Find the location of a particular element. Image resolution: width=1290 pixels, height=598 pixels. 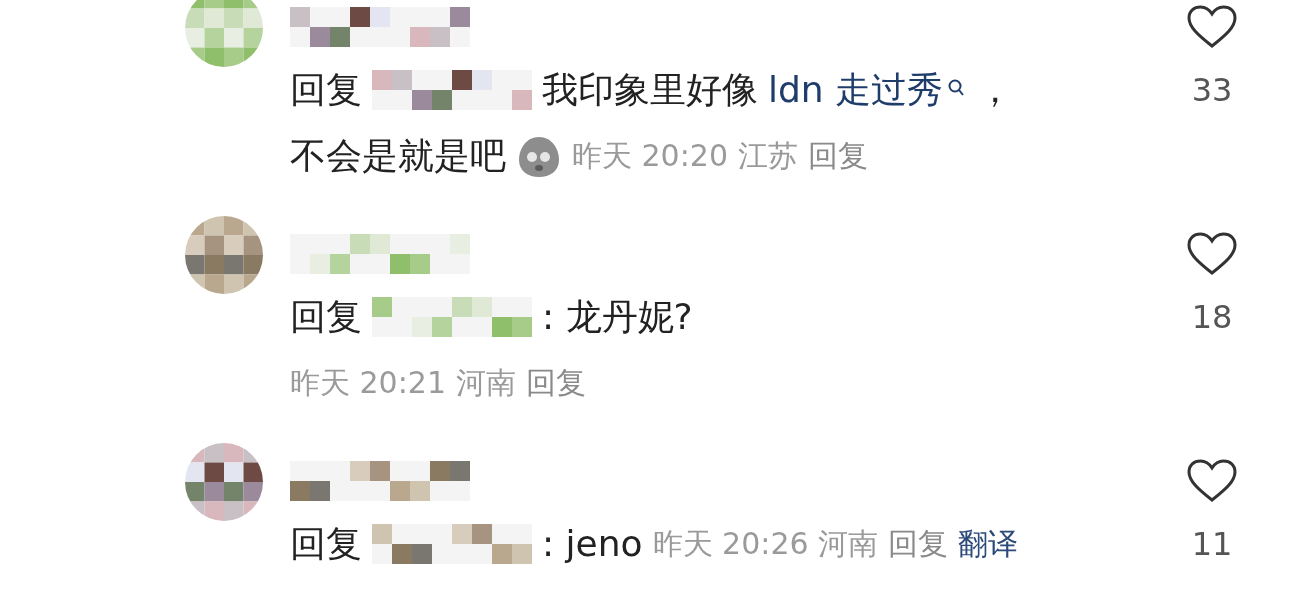

comment-text: 我印象里好像 is located at coordinates (650, 90).